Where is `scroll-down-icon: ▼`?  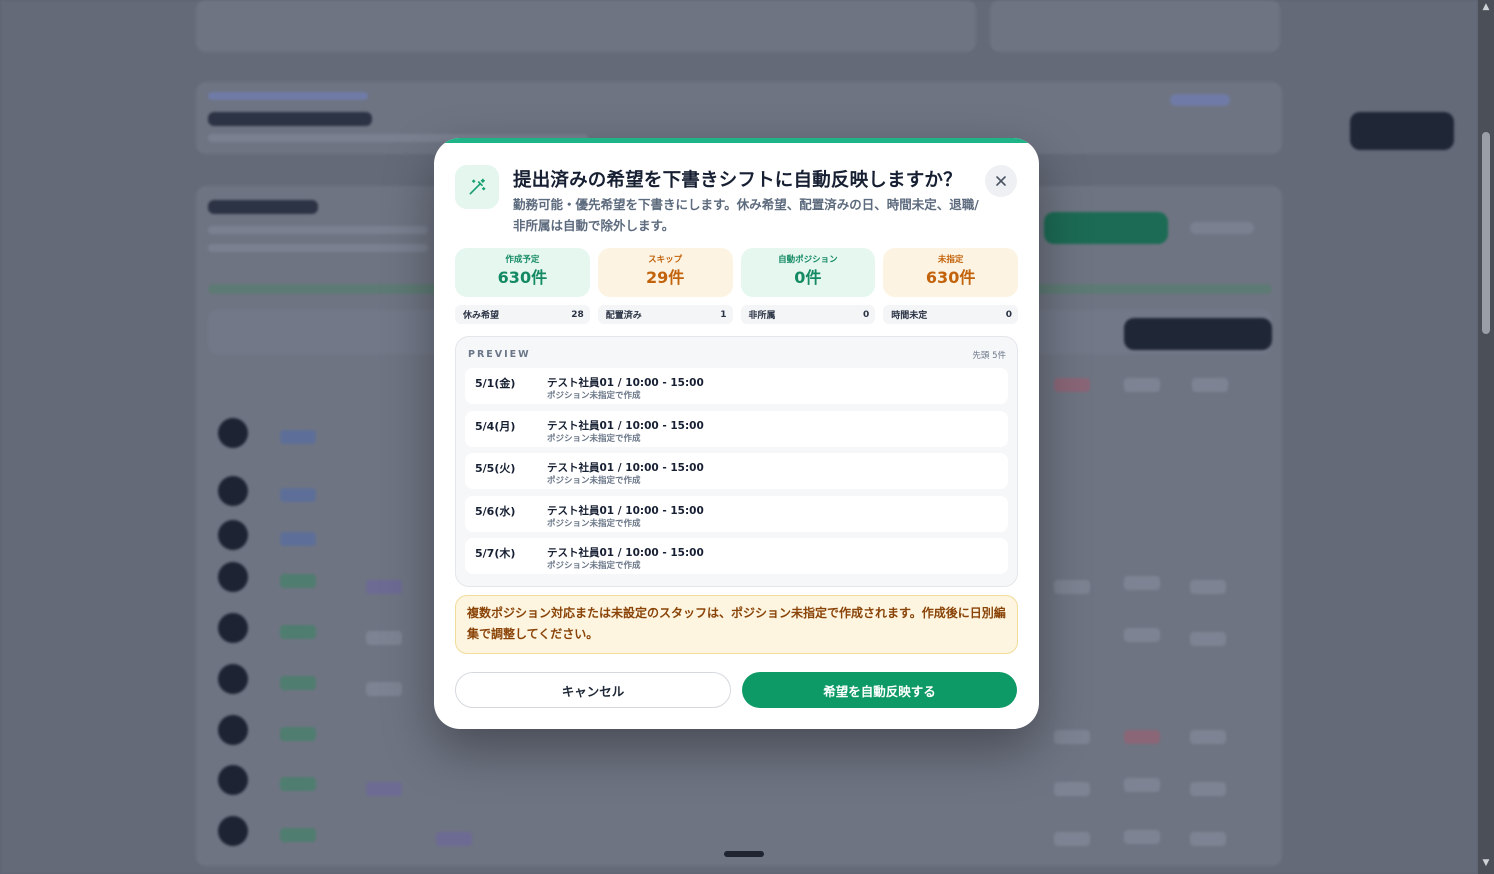
scroll-down-icon: ▼ is located at coordinates (1486, 863).